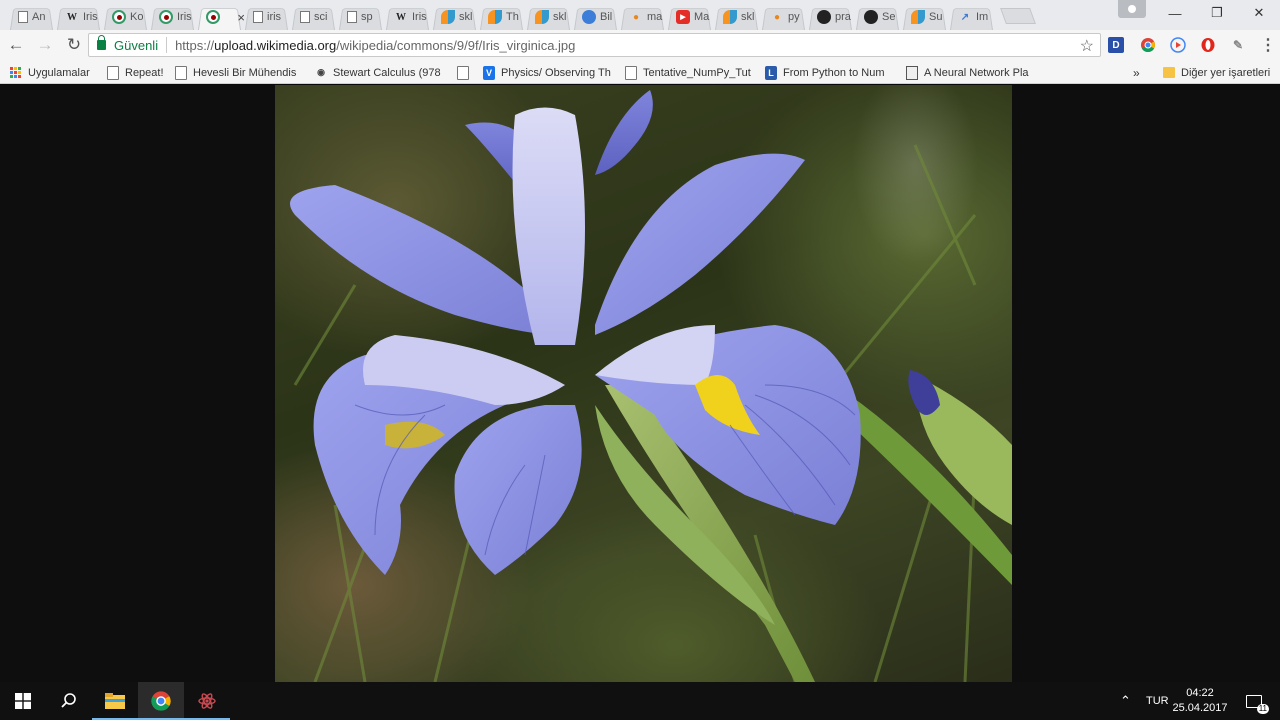  I want to click on clock-date: 25.04.2017, so click(1200, 708).